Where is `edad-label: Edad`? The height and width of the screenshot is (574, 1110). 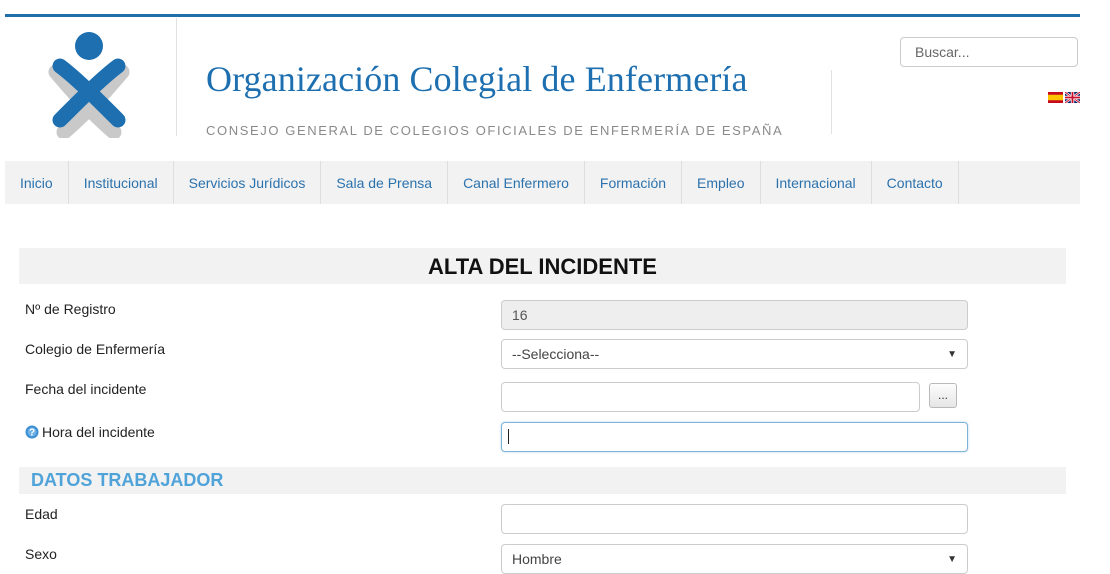 edad-label: Edad is located at coordinates (41, 514).